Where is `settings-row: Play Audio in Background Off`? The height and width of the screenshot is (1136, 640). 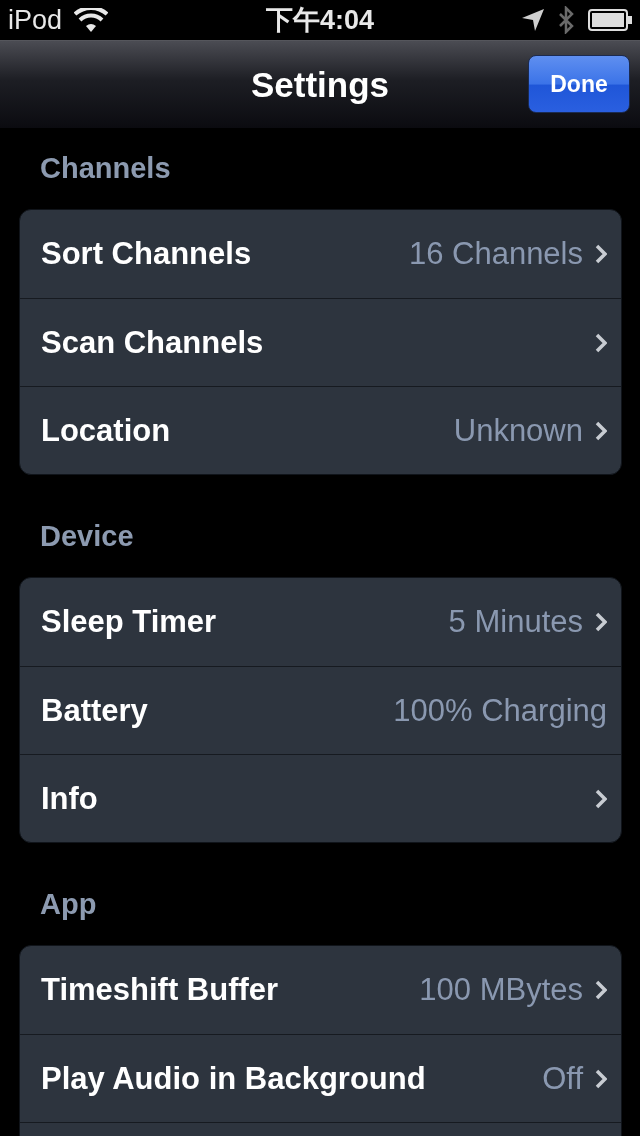 settings-row: Play Audio in Background Off is located at coordinates (320, 1078).